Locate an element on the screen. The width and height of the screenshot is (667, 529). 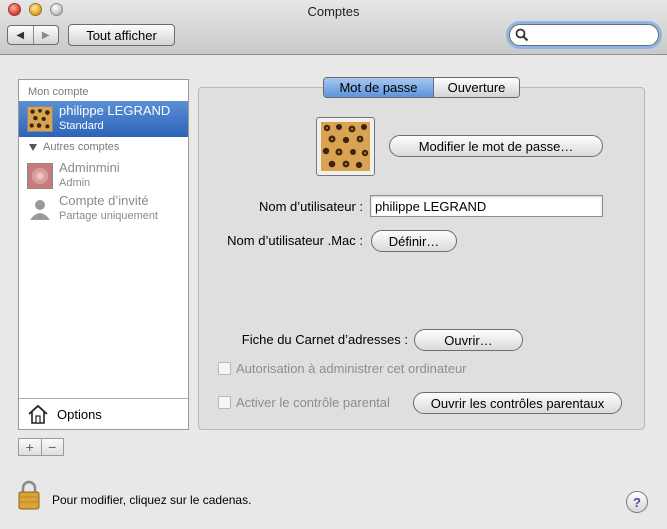
window-title: Comptes is located at coordinates (333, 11).